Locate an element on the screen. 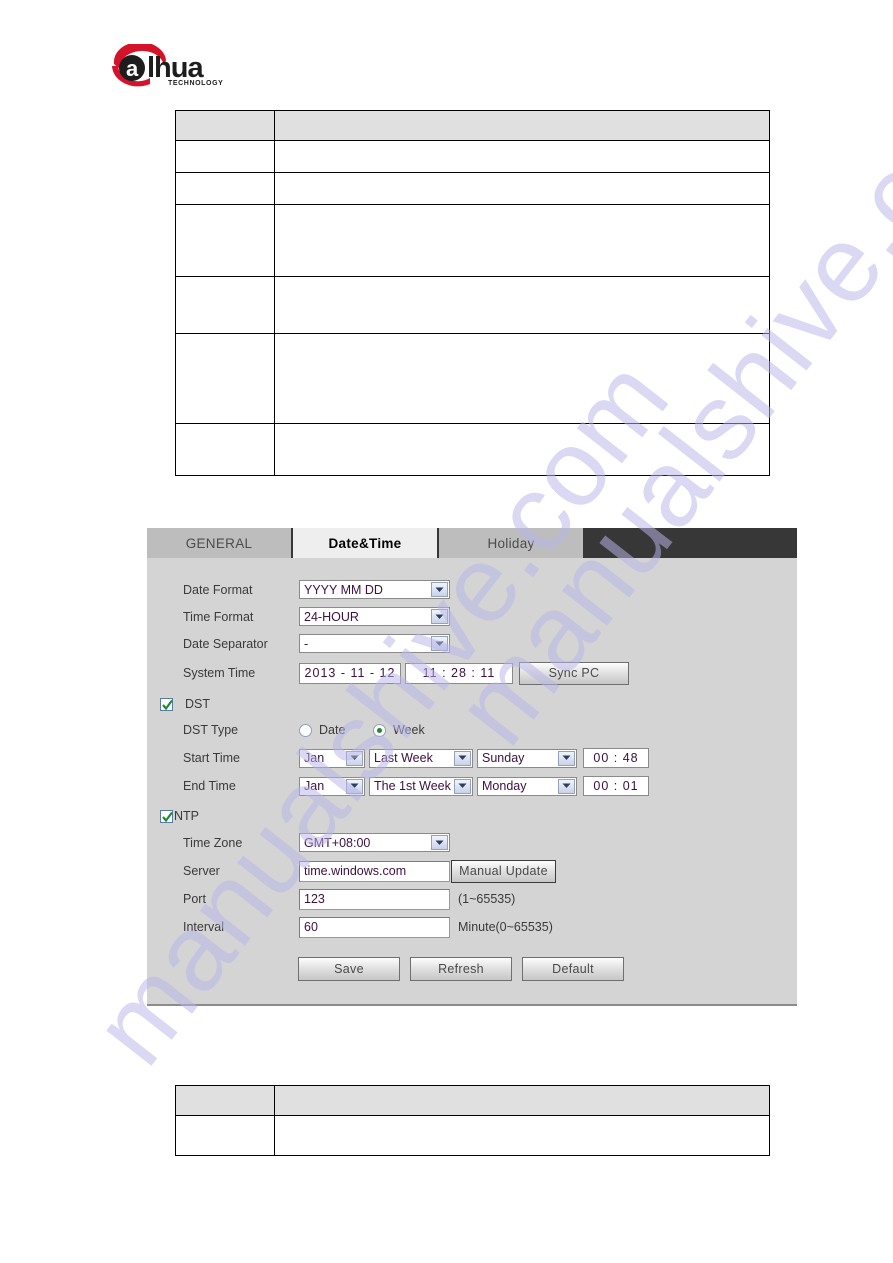 This screenshot has width=893, height=1263. row-actions: Save Refresh Default is located at coordinates (472, 961).